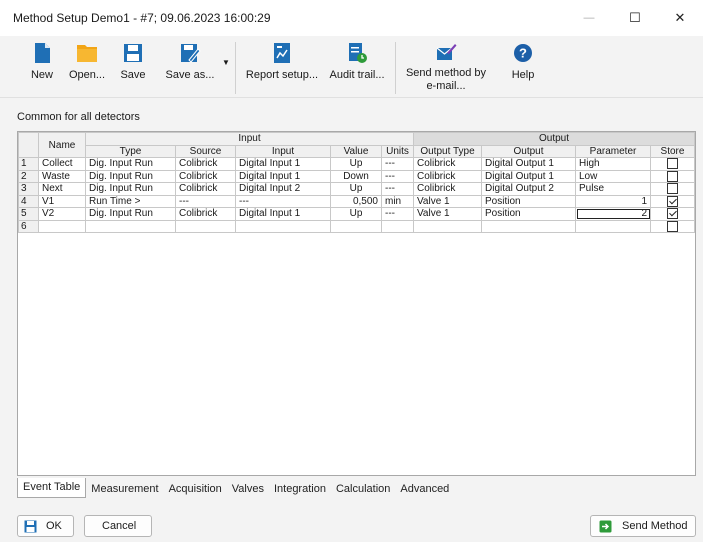 This screenshot has height=542, width=703. I want to click on tab-measurement: Measurement, so click(124, 489).